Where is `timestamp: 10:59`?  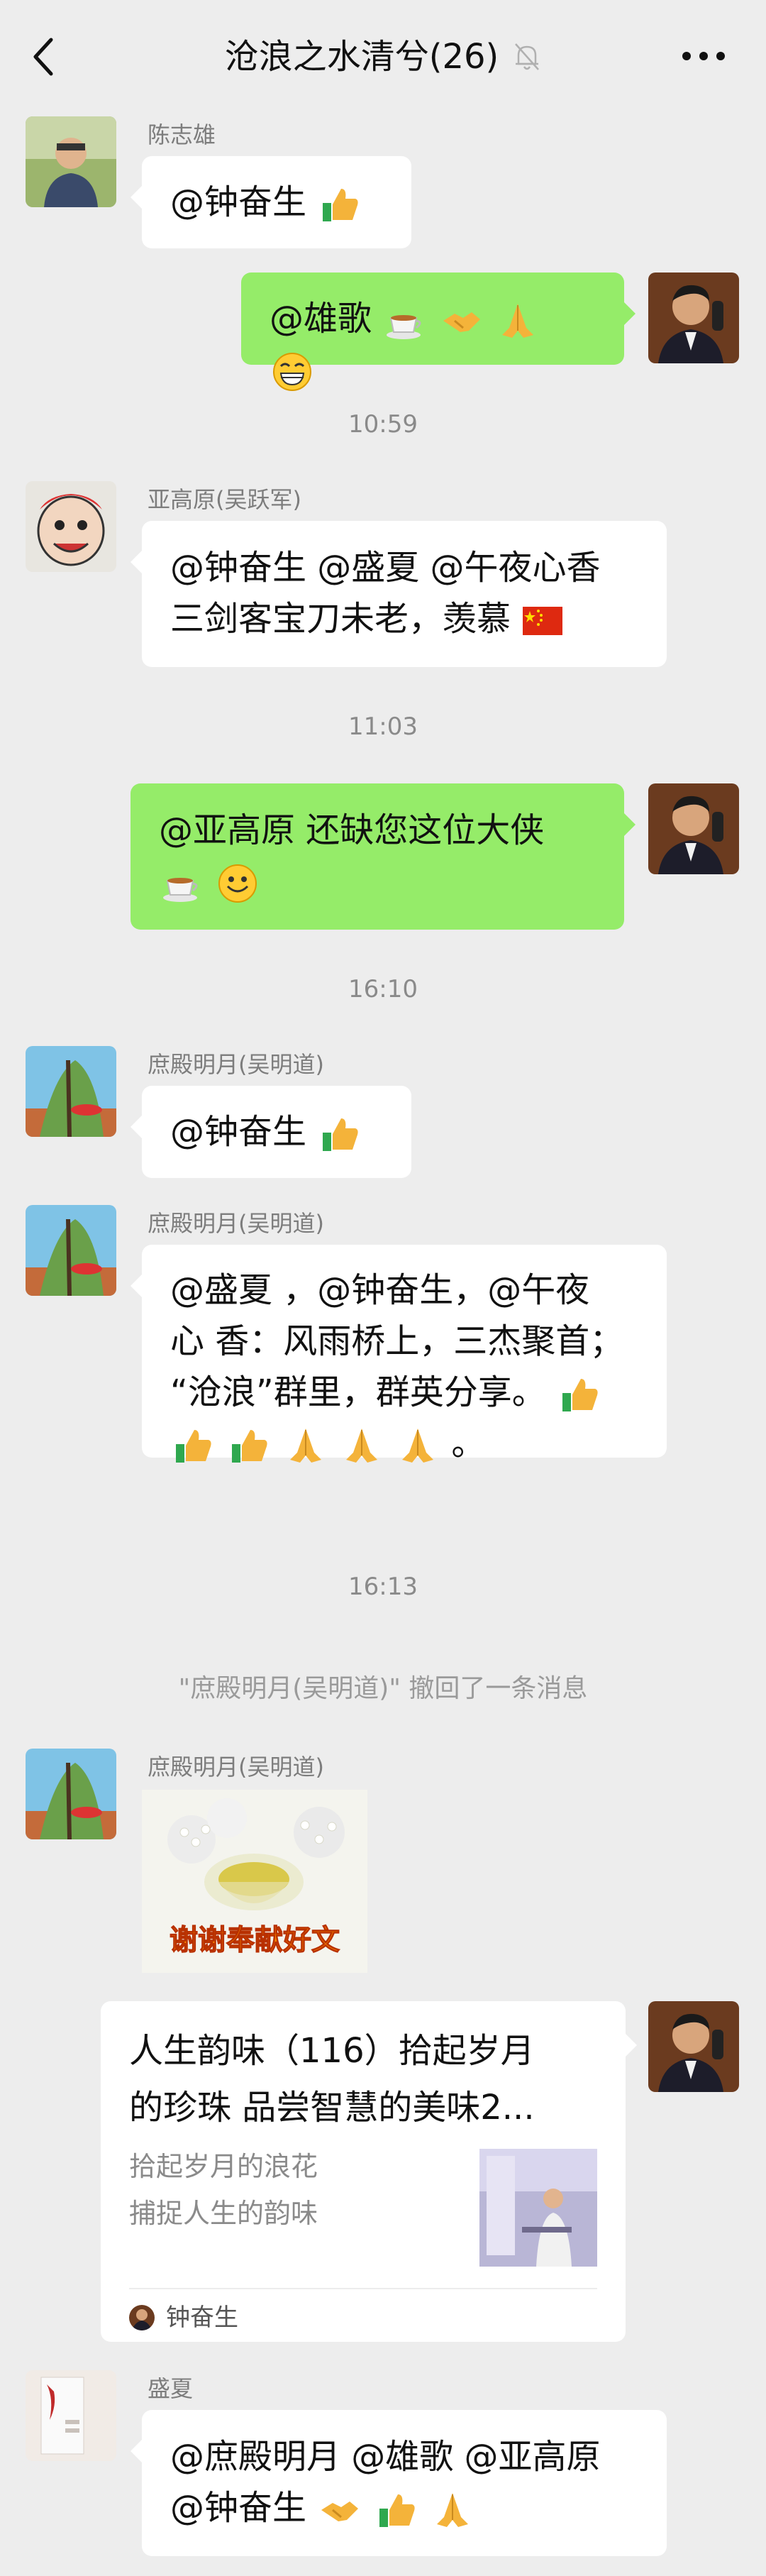
timestamp: 10:59 is located at coordinates (383, 424).